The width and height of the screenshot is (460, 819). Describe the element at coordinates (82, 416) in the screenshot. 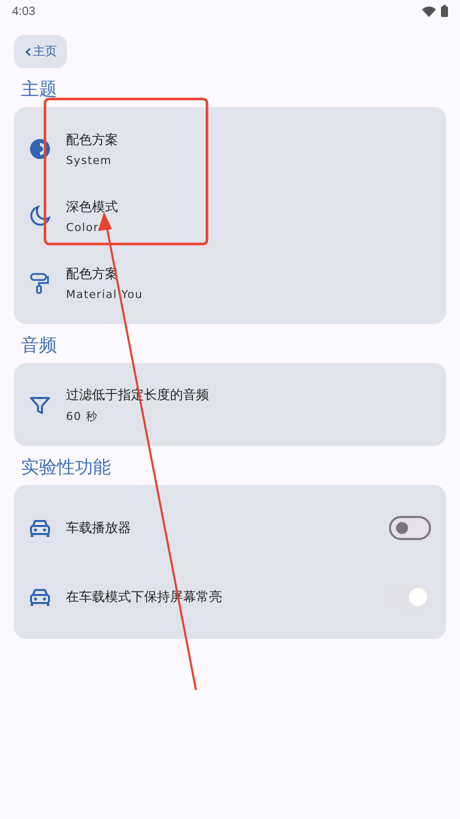

I see `setting-value: 60 秒` at that location.